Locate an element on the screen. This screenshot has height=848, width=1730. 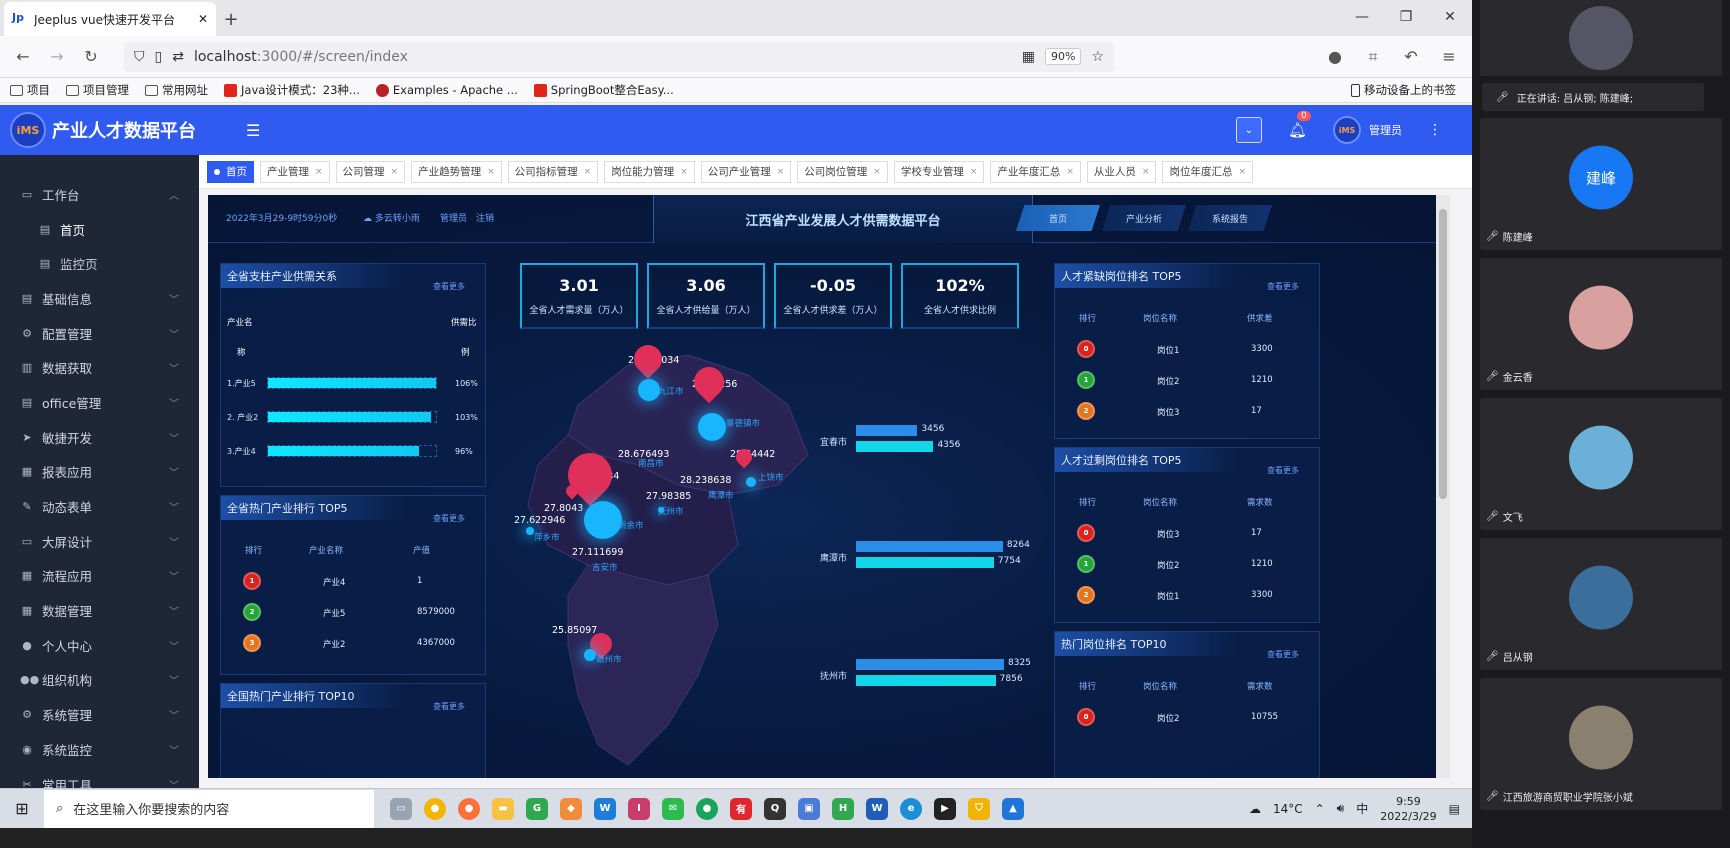
window-icon: ▣ is located at coordinates (809, 808).